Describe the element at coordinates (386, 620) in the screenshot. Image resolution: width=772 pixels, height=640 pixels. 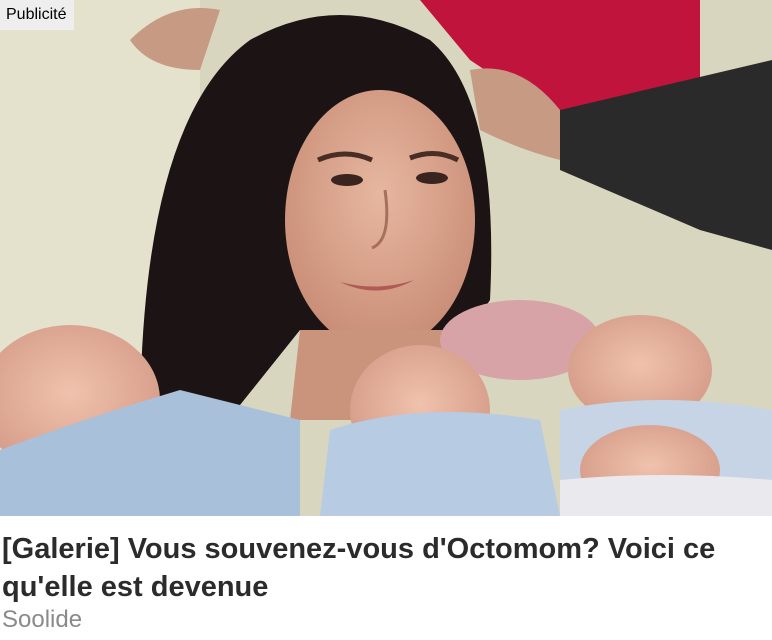
I see `ad-source: Soolide` at that location.